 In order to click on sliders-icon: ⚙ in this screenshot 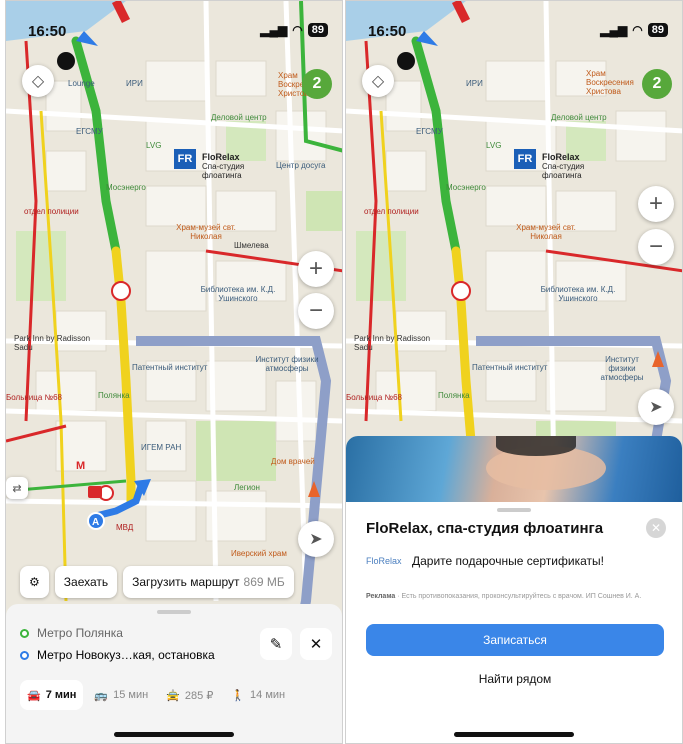, I will do `click(34, 582)`.